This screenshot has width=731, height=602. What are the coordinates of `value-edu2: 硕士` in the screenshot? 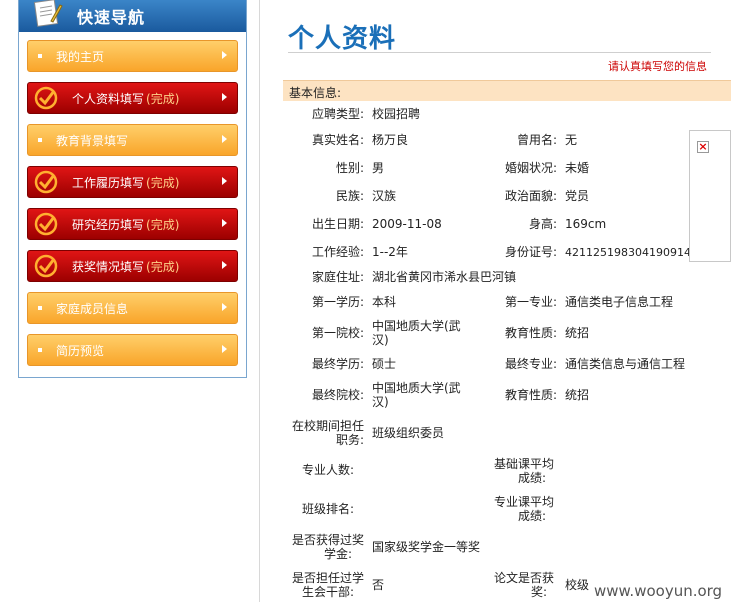 It's located at (384, 364).